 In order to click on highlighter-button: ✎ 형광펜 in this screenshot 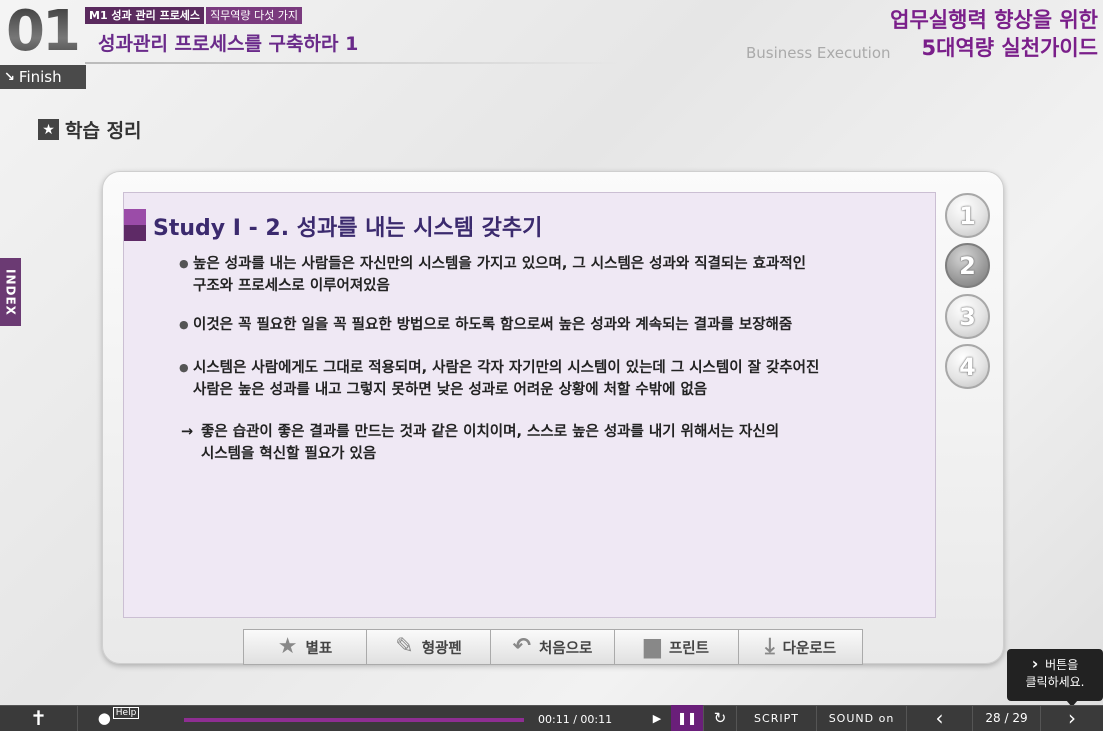, I will do `click(429, 647)`.